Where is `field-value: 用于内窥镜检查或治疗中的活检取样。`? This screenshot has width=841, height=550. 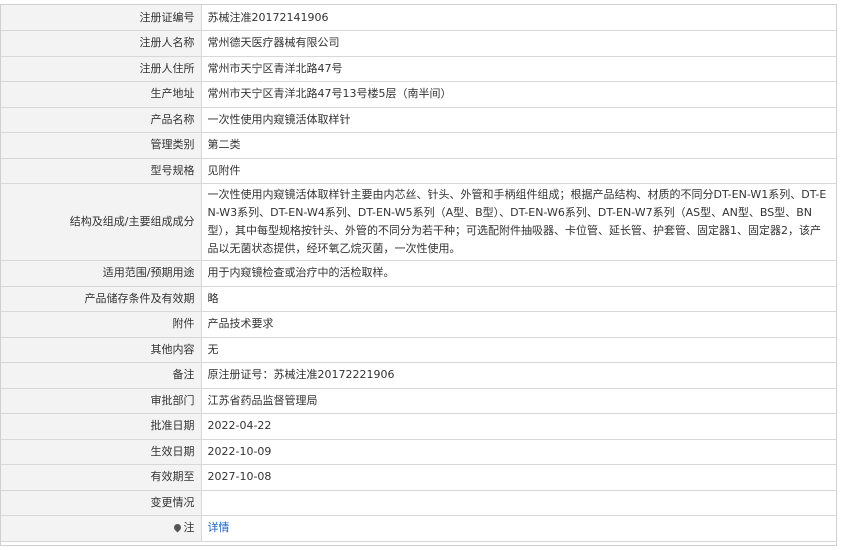
field-value: 用于内窥镜检查或治疗中的活检取样。 is located at coordinates (518, 273).